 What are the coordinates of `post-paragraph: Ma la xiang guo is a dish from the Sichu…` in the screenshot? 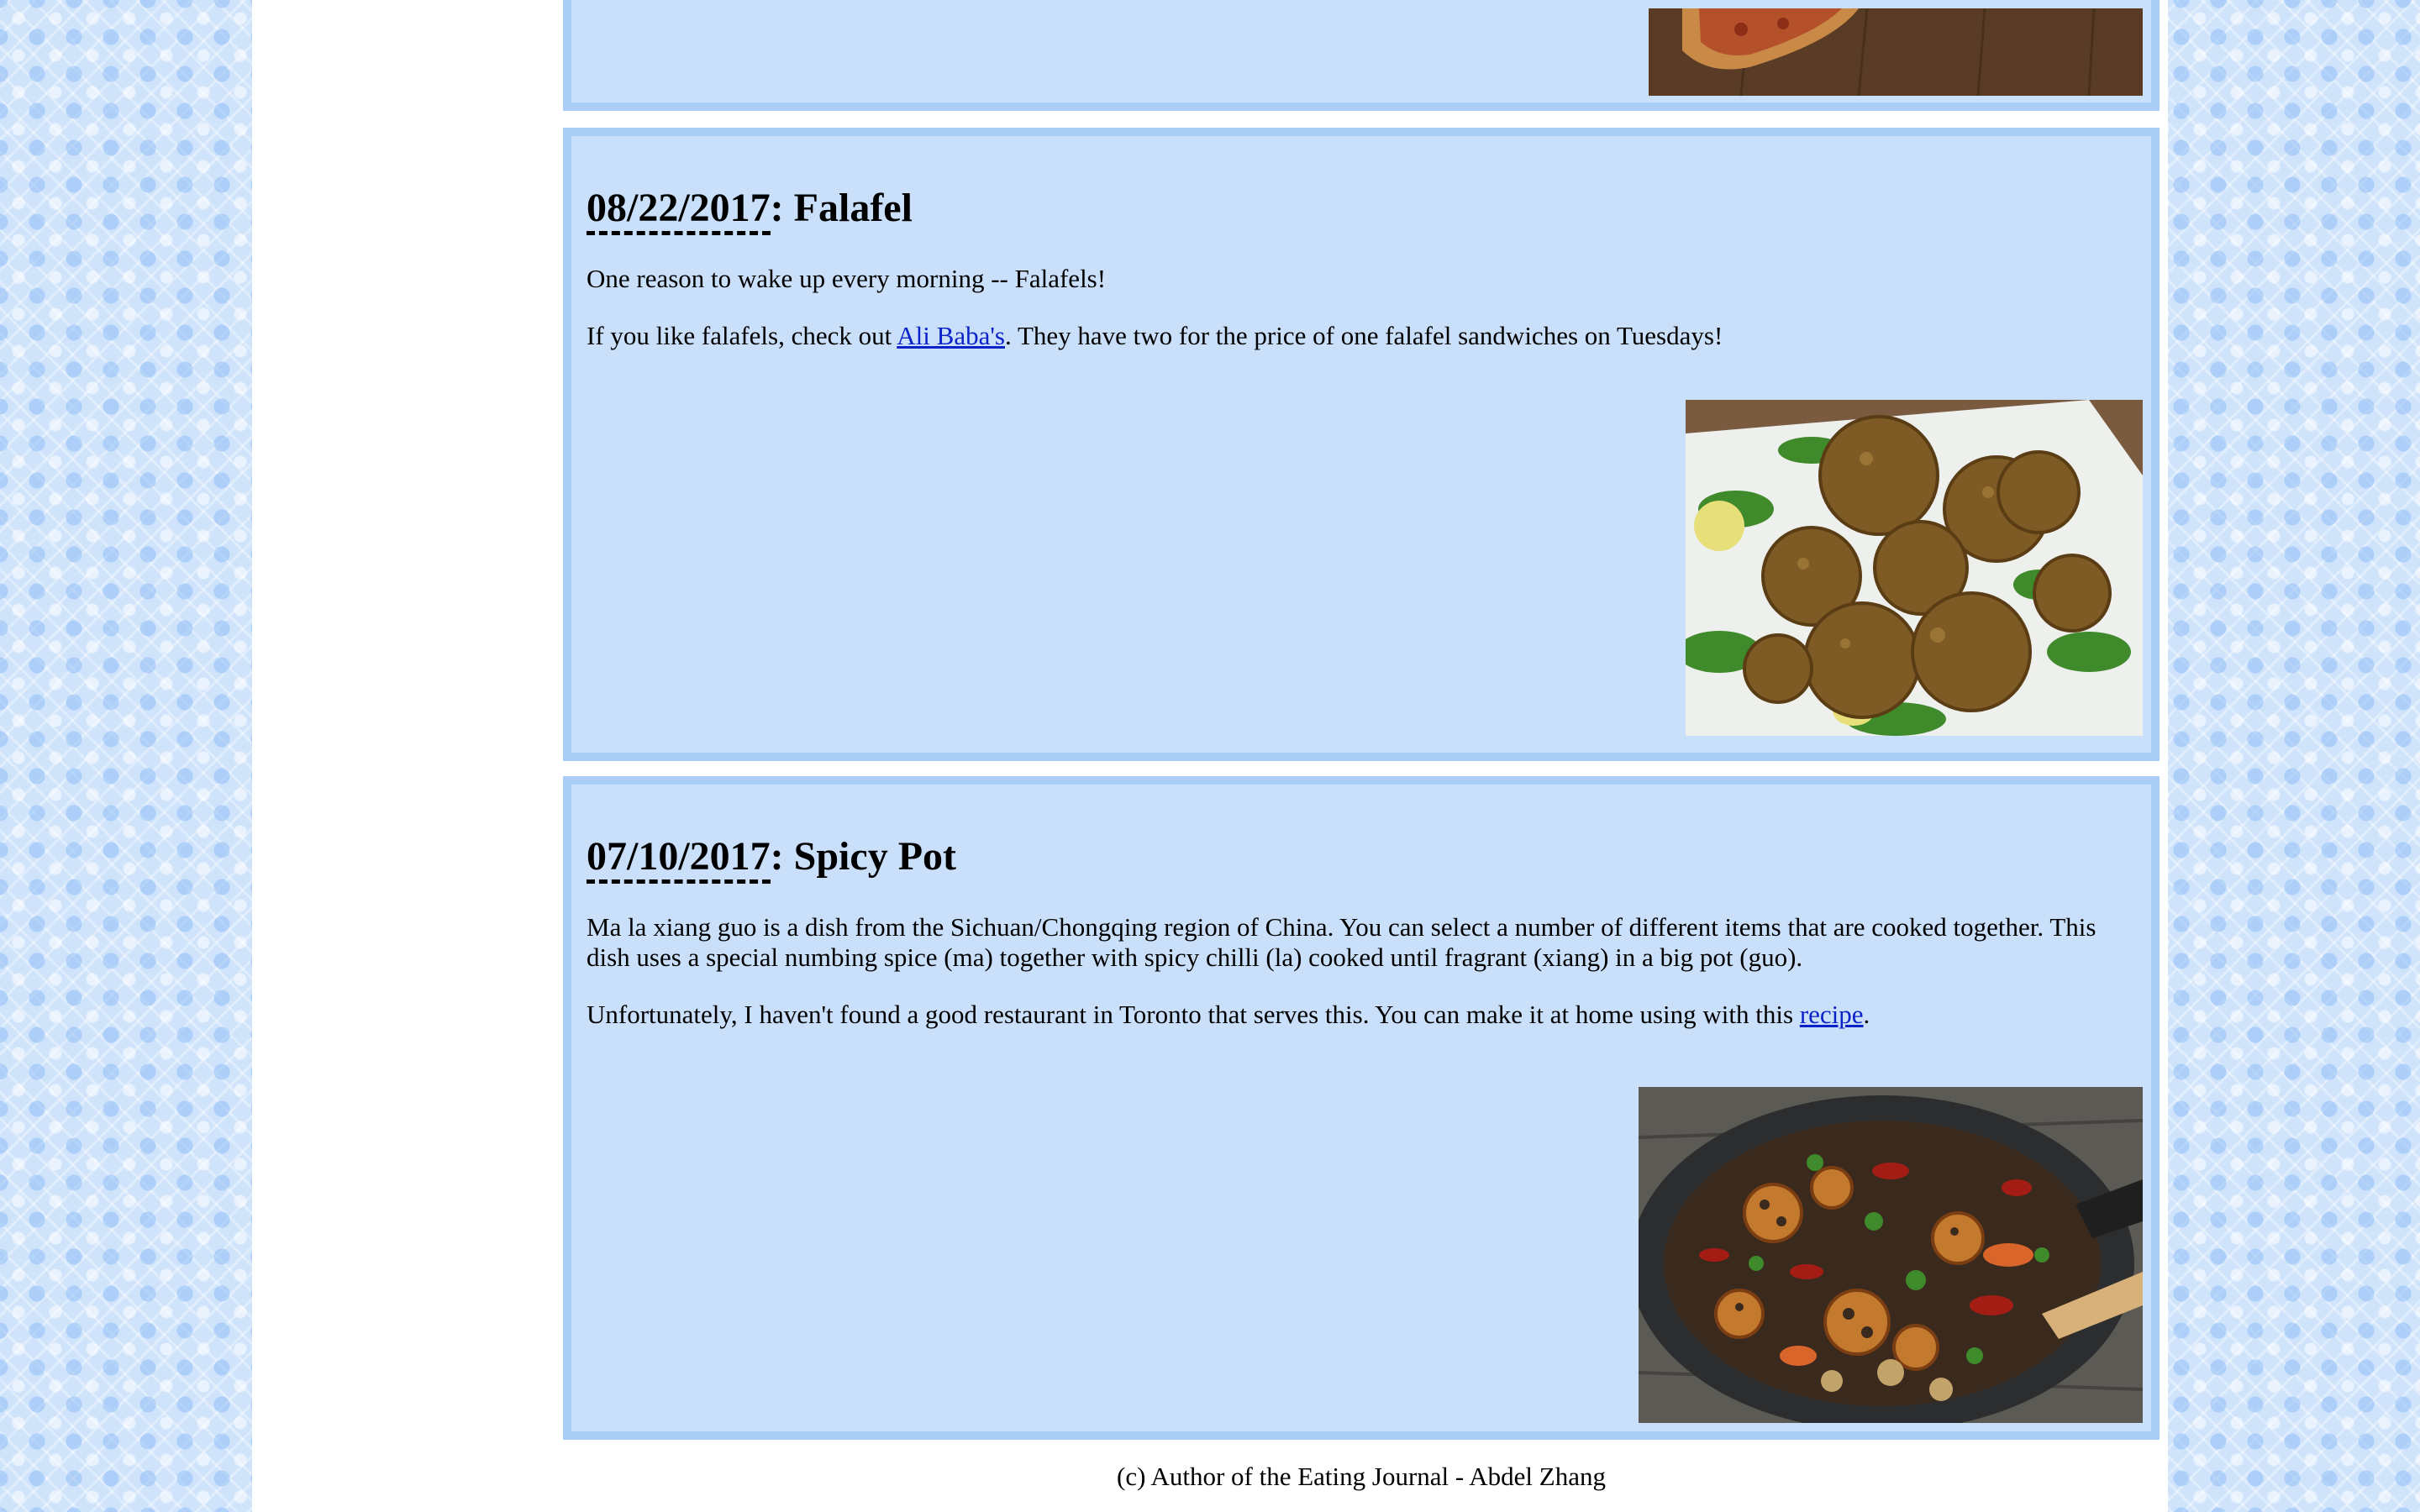 It's located at (1364, 942).